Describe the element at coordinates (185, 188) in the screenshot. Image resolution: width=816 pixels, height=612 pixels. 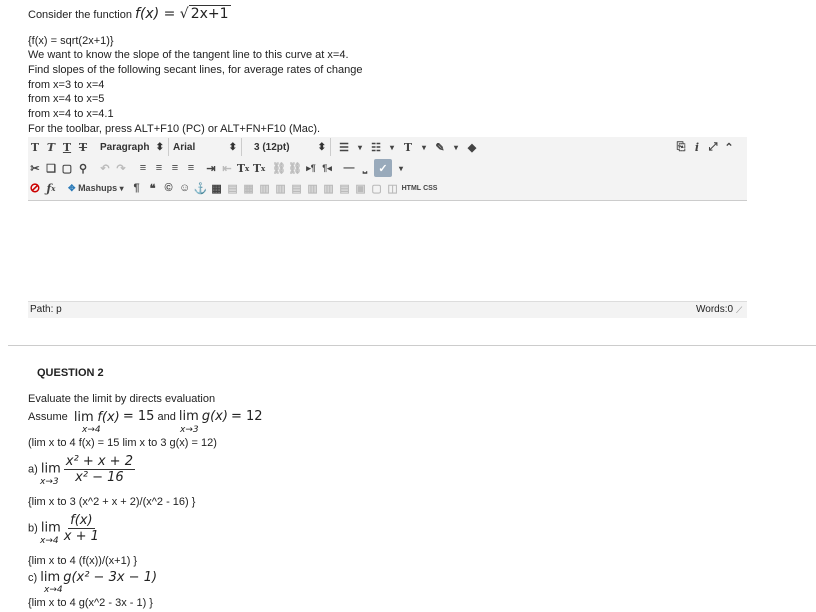
I see `emoticon-icon: ☺` at that location.